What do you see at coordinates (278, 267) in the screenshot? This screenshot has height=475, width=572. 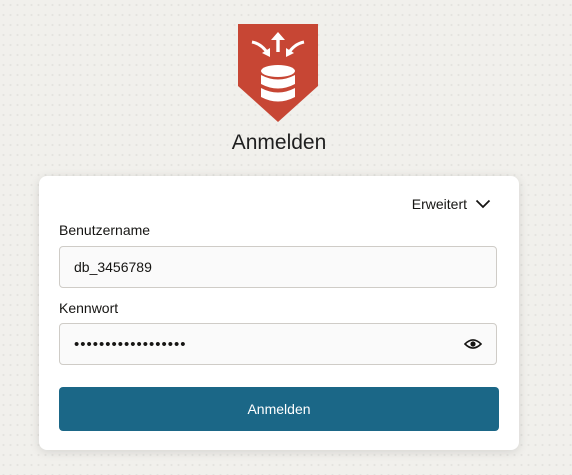 I see `username-input: db_3456789` at bounding box center [278, 267].